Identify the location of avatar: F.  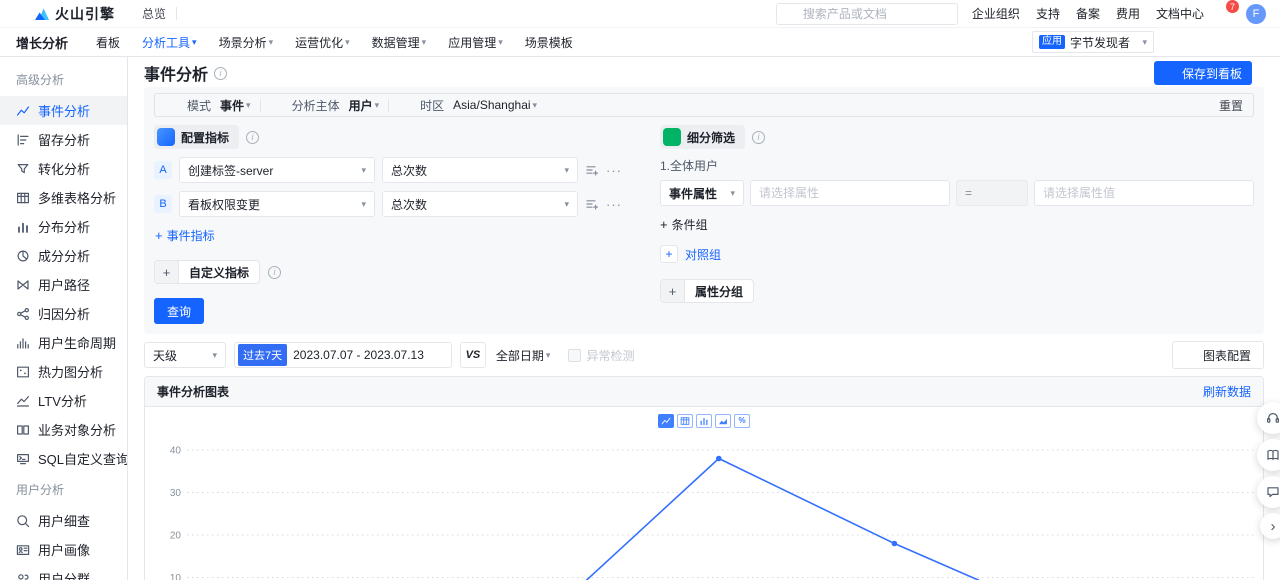
(1256, 13).